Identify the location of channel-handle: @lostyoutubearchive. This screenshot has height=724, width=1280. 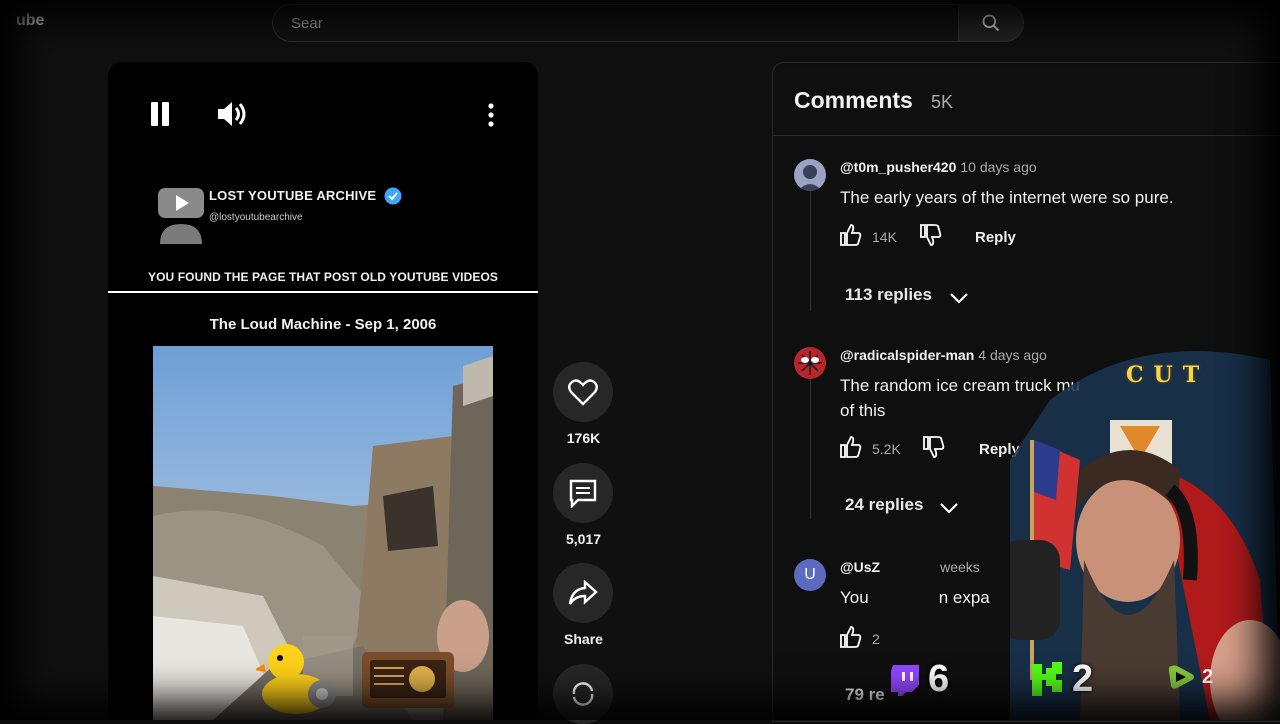
(256, 217).